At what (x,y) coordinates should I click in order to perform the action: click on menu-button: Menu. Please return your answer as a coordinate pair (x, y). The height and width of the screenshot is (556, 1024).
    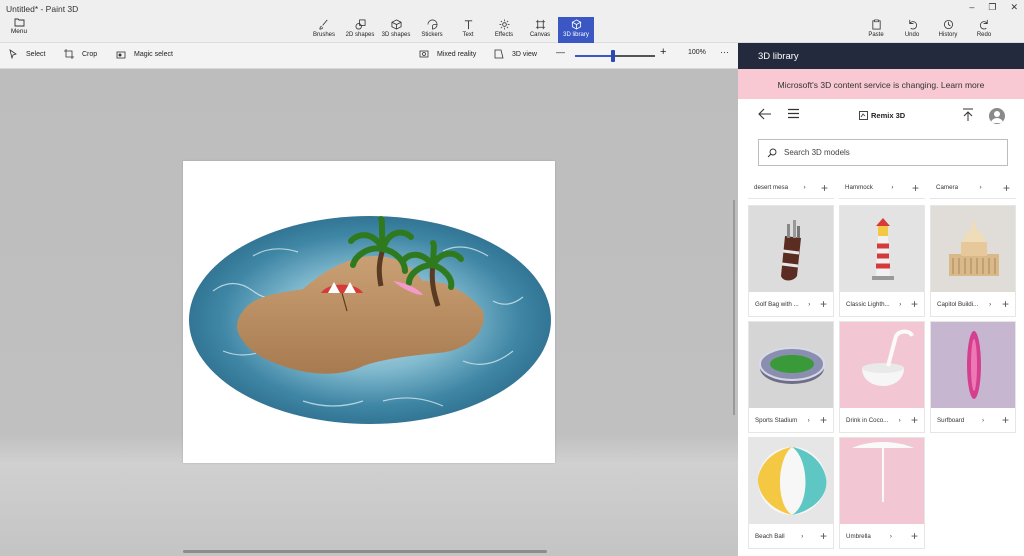
    Looking at the image, I should click on (19, 29).